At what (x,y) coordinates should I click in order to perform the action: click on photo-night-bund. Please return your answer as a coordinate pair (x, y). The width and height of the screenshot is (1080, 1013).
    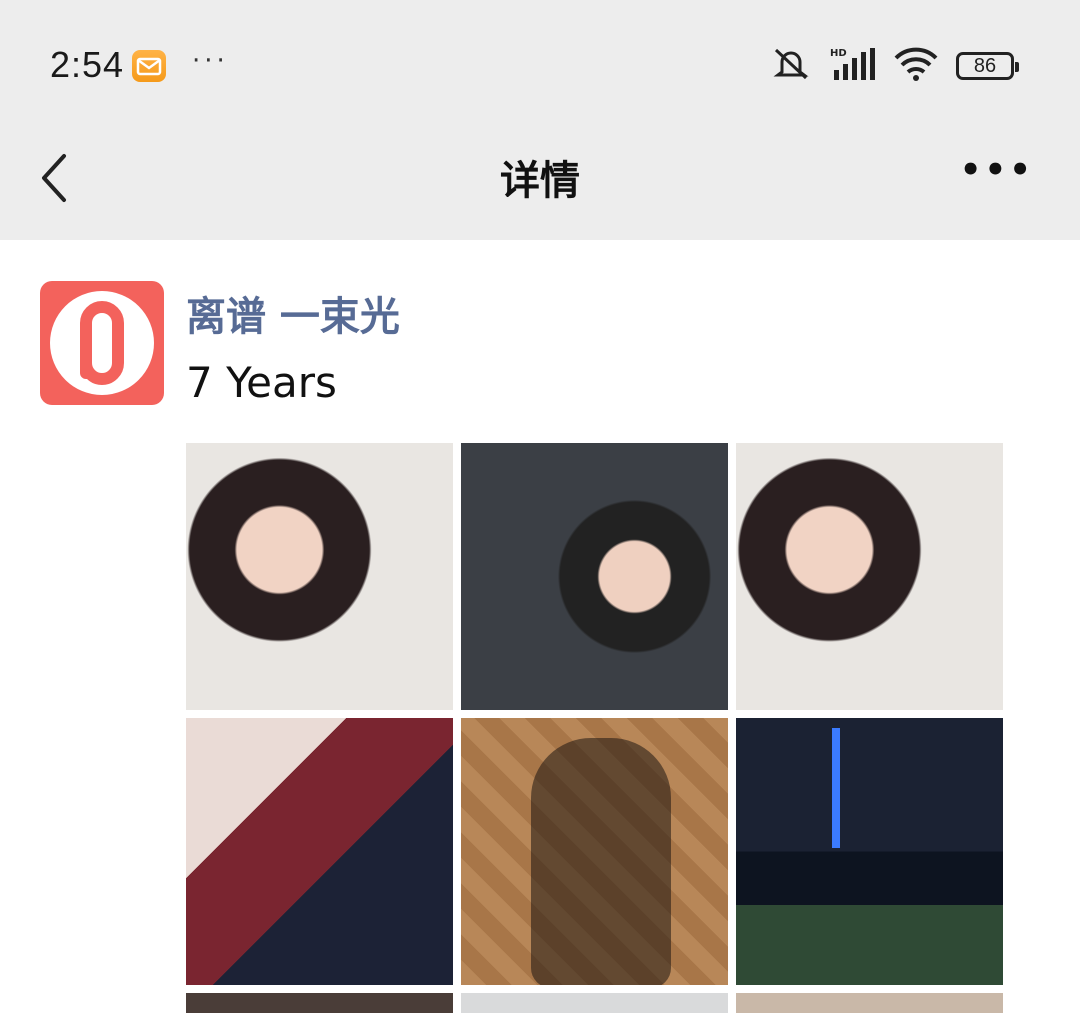
    Looking at the image, I should click on (869, 851).